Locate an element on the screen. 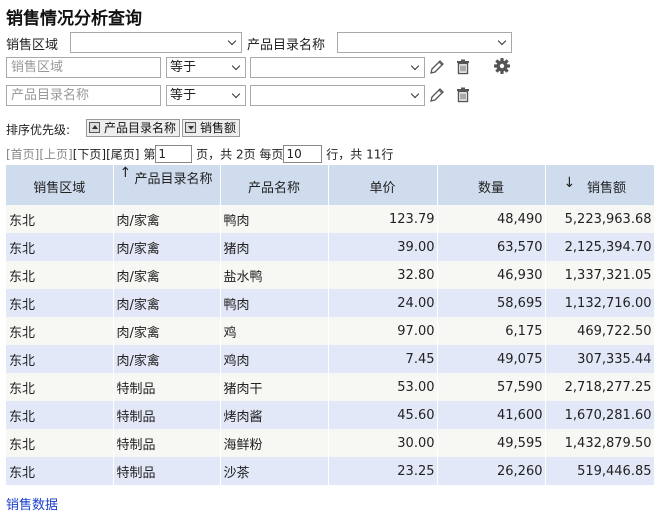 Image resolution: width=659 pixels, height=513 pixels. table-cell-unit-price: 97.00 is located at coordinates (383, 331).